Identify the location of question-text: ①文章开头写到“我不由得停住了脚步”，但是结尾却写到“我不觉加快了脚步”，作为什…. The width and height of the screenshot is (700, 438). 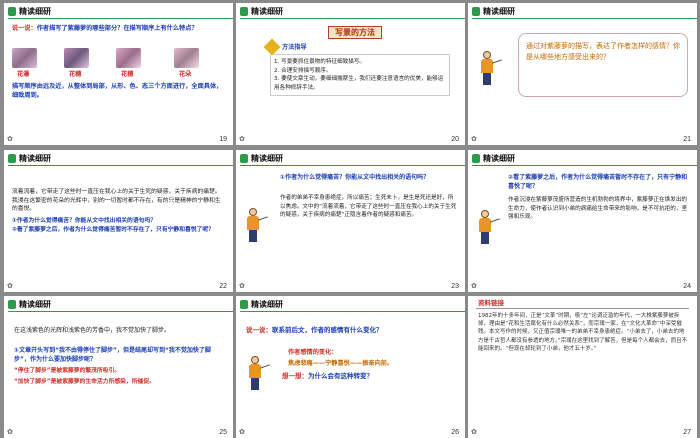
(112, 355).